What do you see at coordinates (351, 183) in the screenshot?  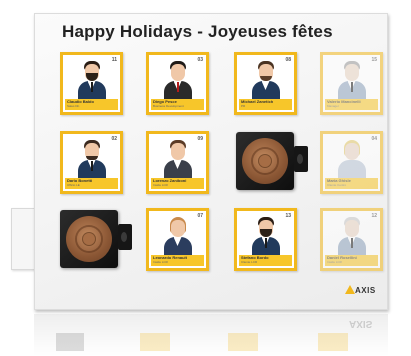 I see `door-caption: Maria Ghisle Cliente Centro` at bounding box center [351, 183].